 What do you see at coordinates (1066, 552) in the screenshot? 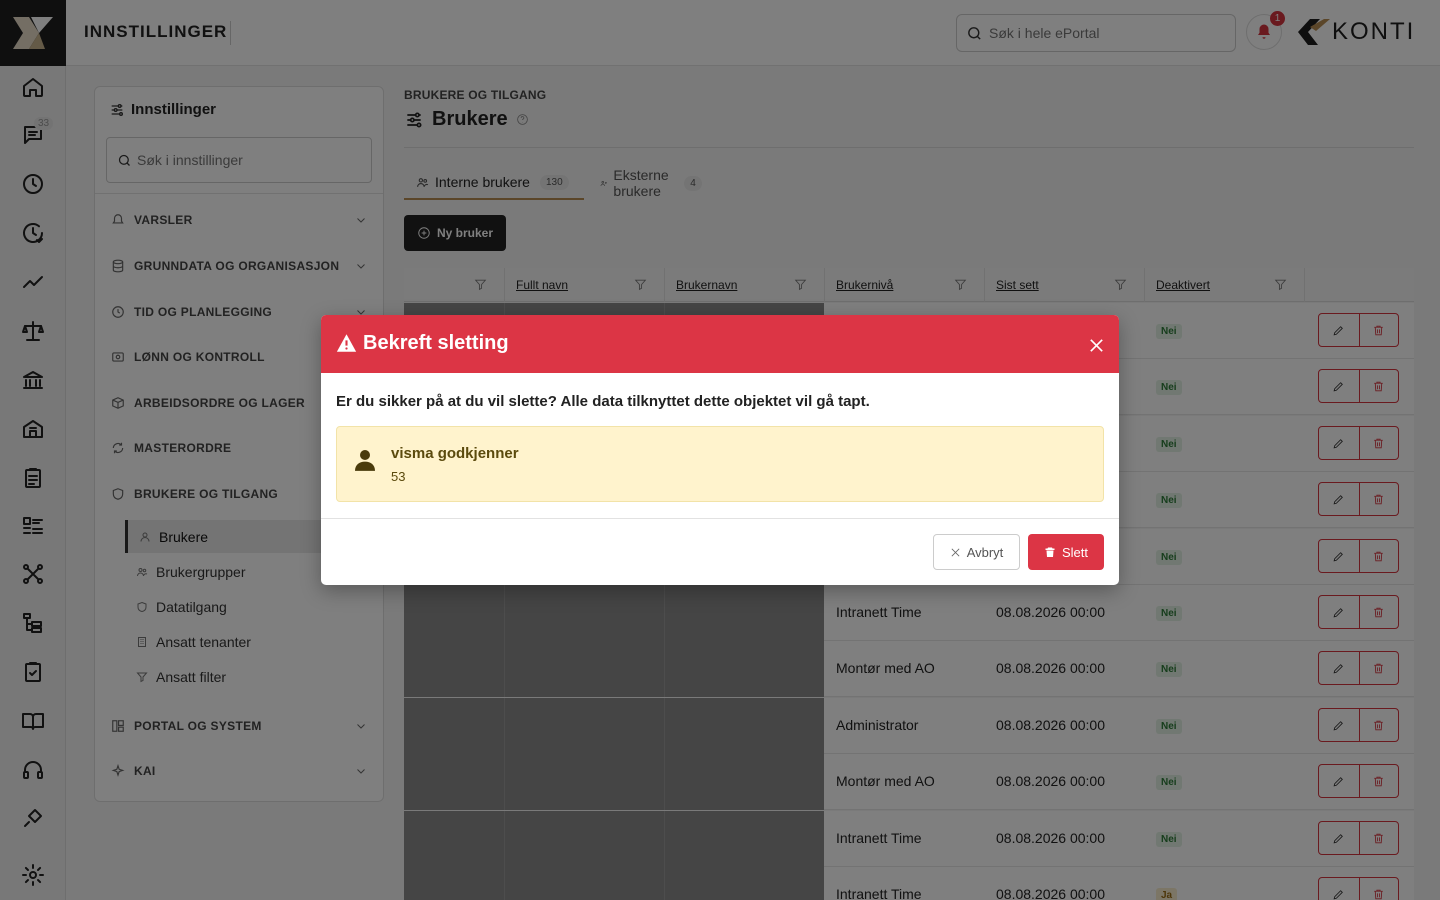
I see `delete-button: Slett` at bounding box center [1066, 552].